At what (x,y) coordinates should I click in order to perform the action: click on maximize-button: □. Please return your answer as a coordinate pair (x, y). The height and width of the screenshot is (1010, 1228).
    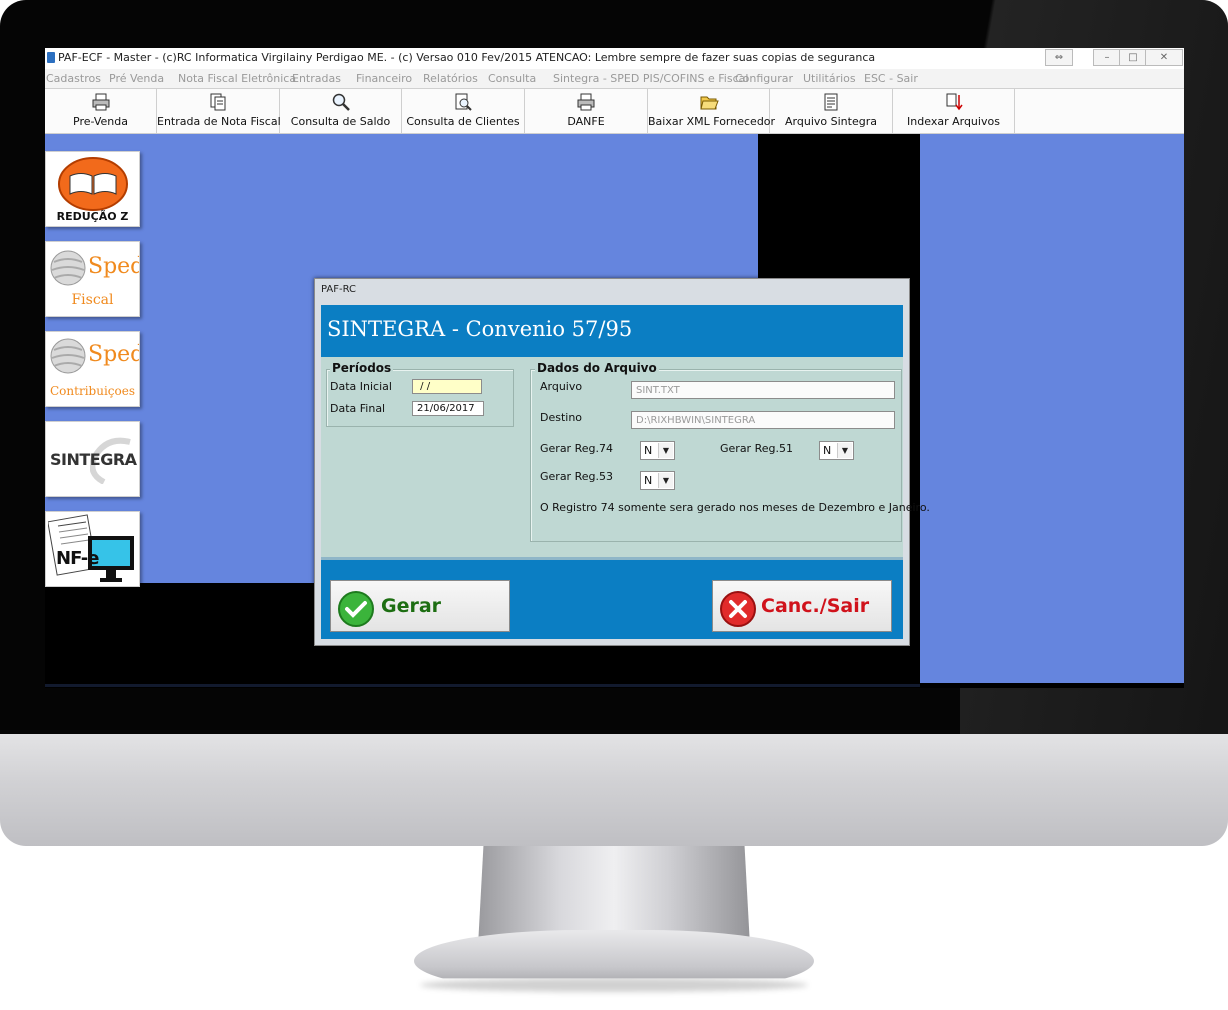
    Looking at the image, I should click on (1133, 57).